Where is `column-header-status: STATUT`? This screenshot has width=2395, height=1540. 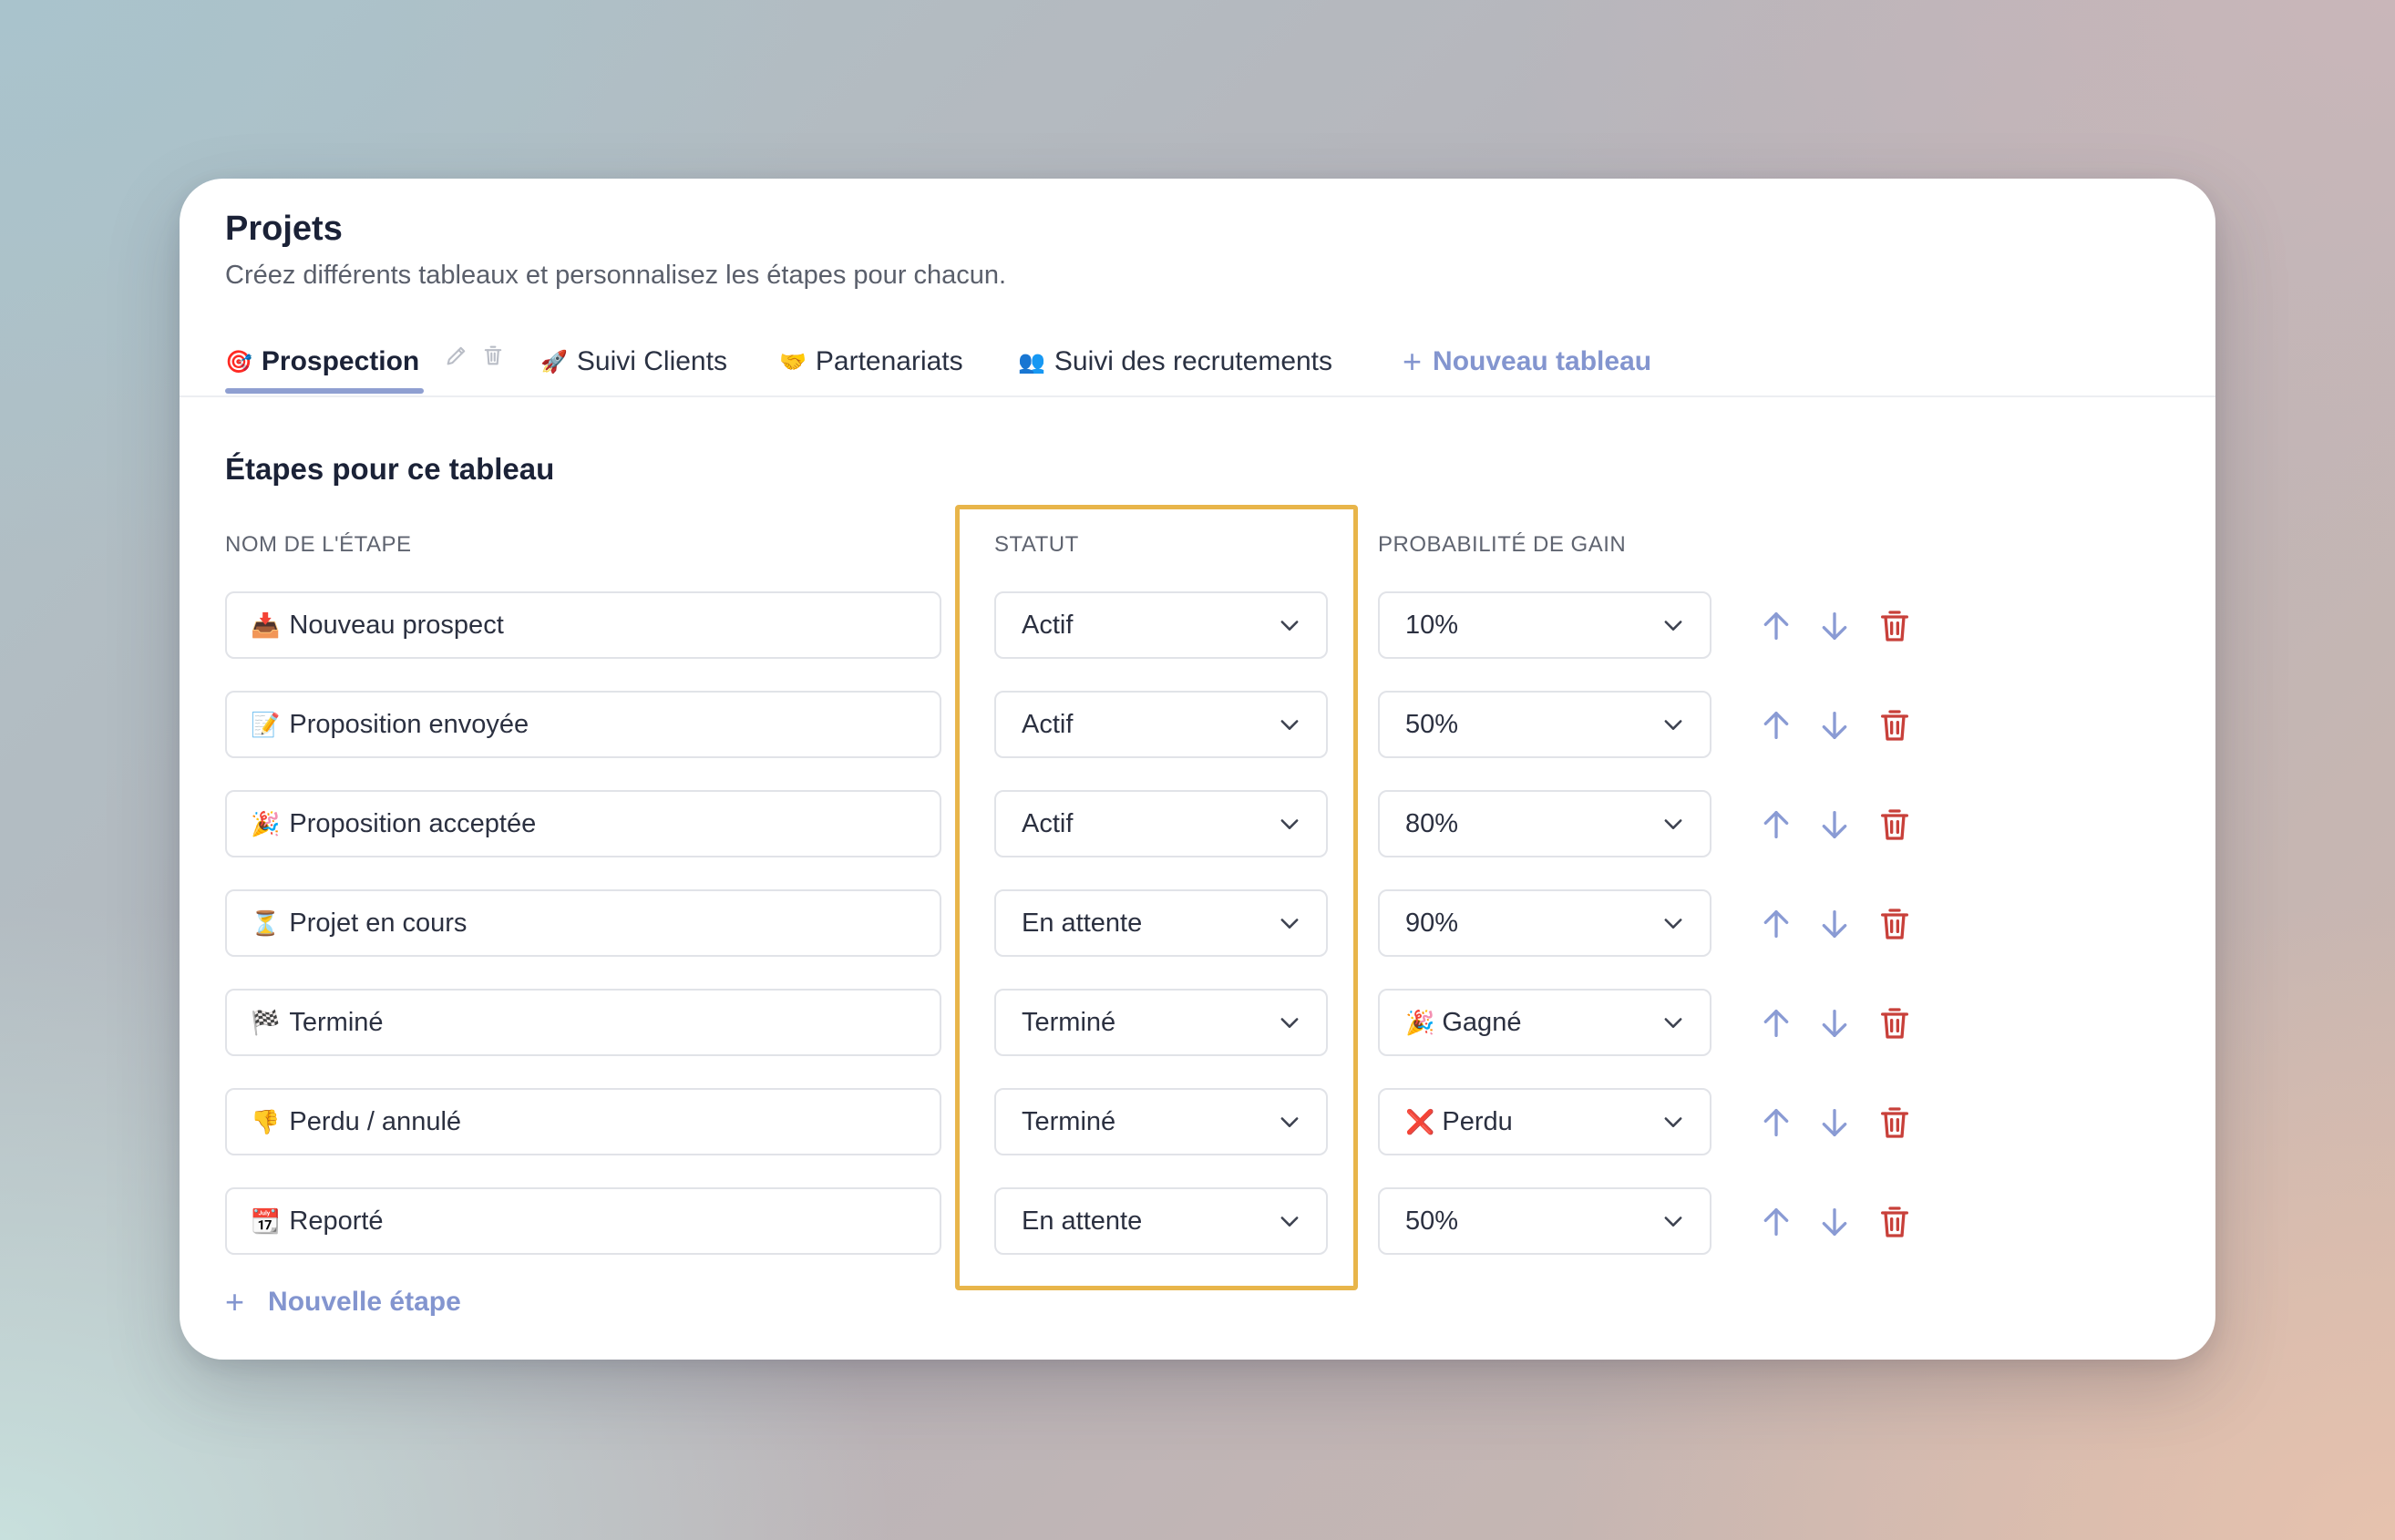
column-header-status: STATUT is located at coordinates (1036, 544).